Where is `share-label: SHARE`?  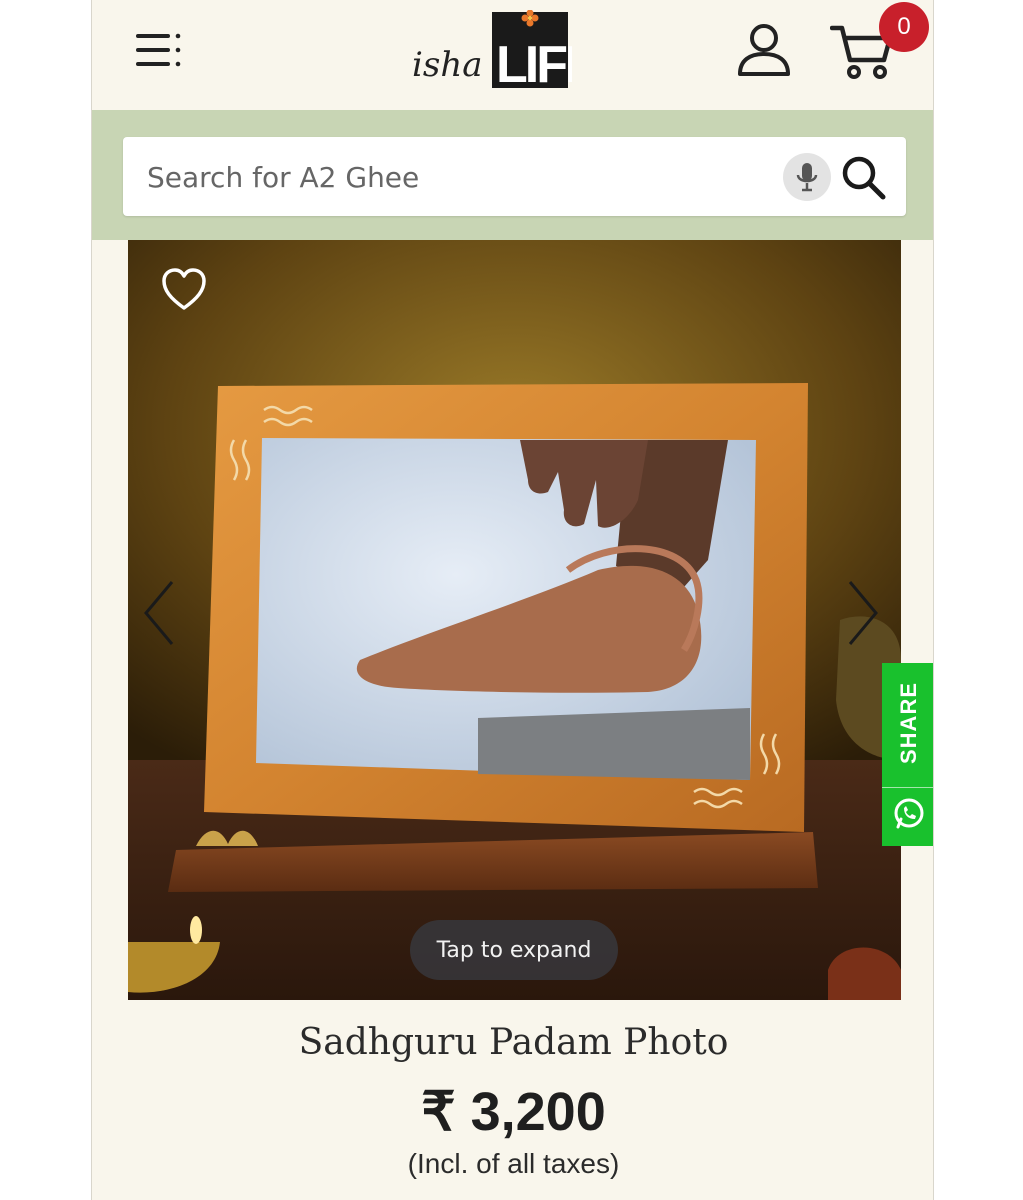
share-label: SHARE is located at coordinates (908, 723).